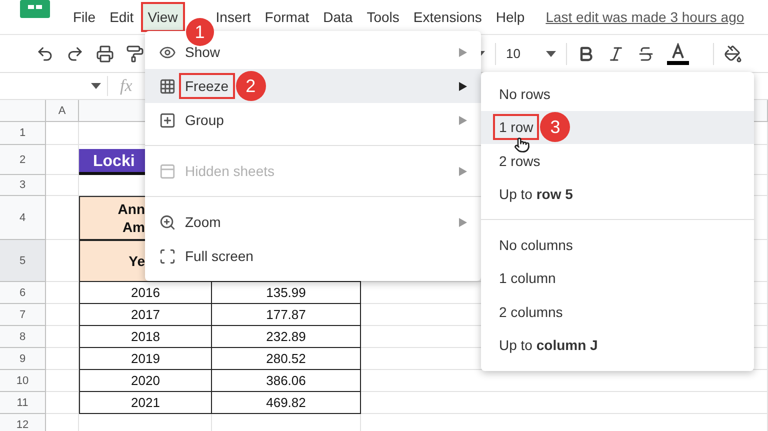 This screenshot has width=768, height=431. I want to click on table-cell: 469.82, so click(286, 403).